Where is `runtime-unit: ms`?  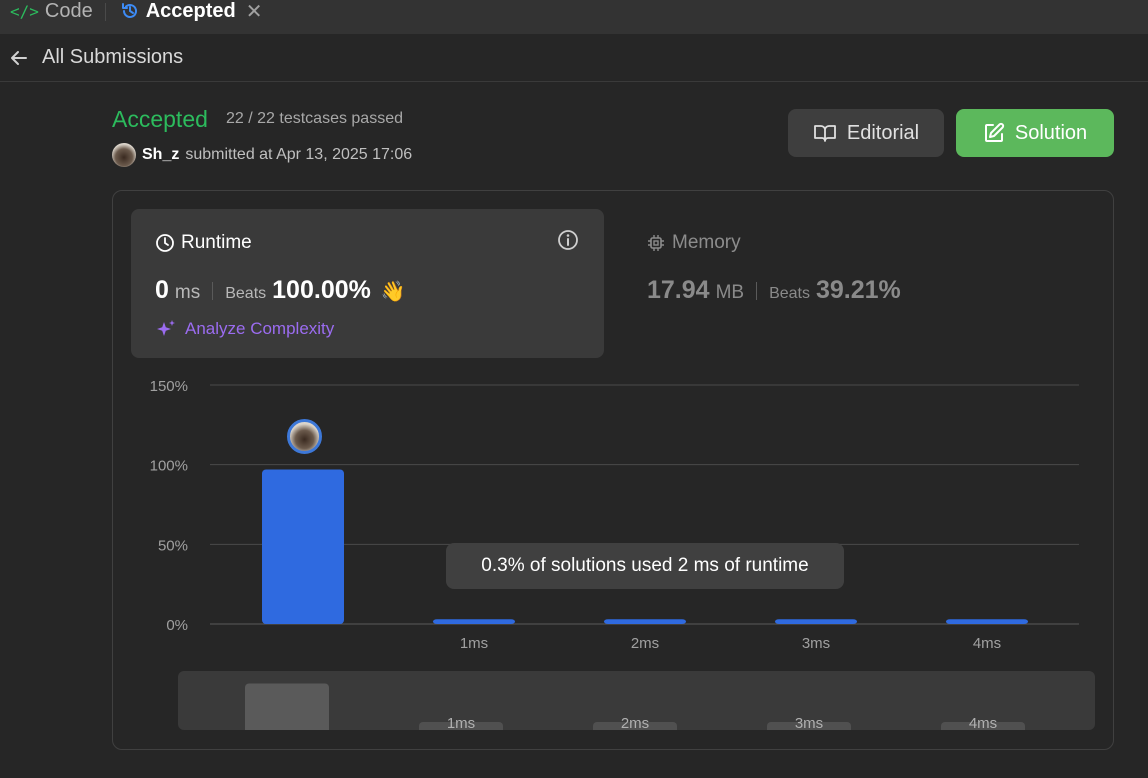
runtime-unit: ms is located at coordinates (187, 292).